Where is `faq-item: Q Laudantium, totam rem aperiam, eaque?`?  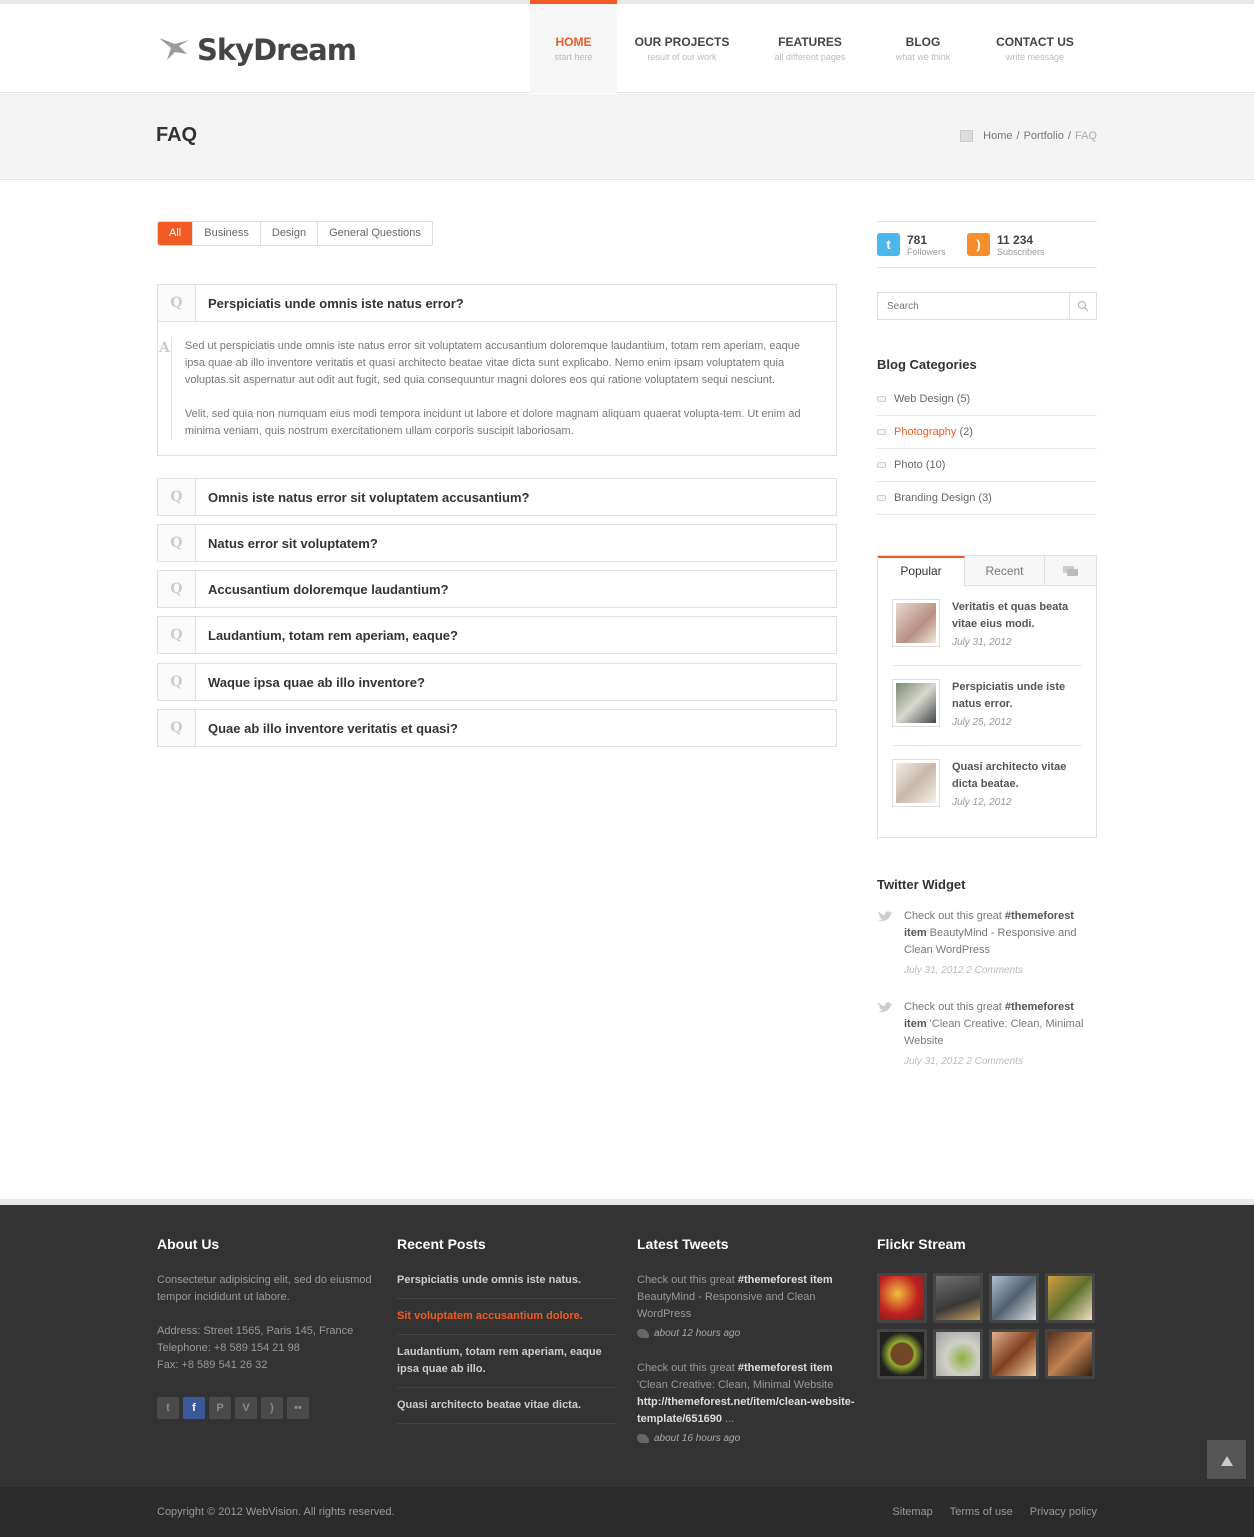
faq-item: Q Laudantium, totam rem aperiam, eaque? is located at coordinates (497, 635).